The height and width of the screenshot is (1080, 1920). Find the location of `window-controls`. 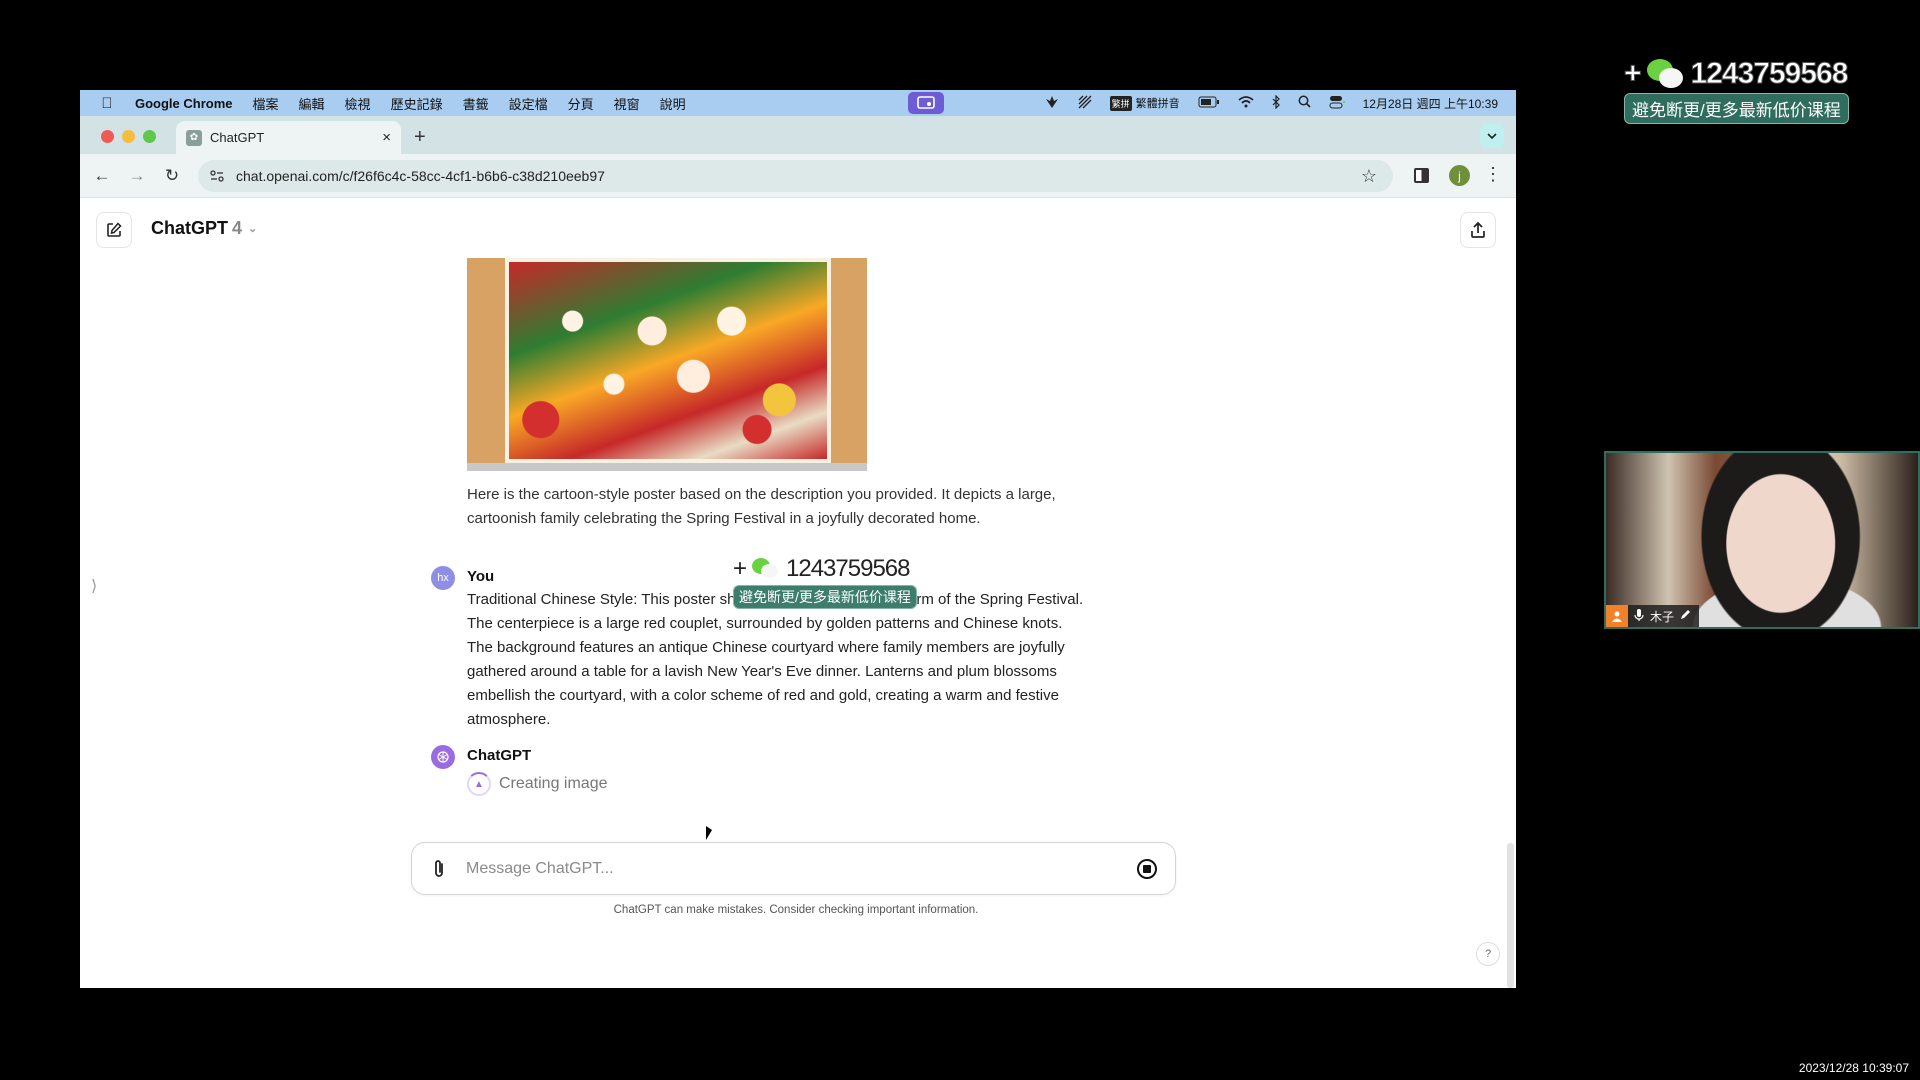

window-controls is located at coordinates (128, 136).